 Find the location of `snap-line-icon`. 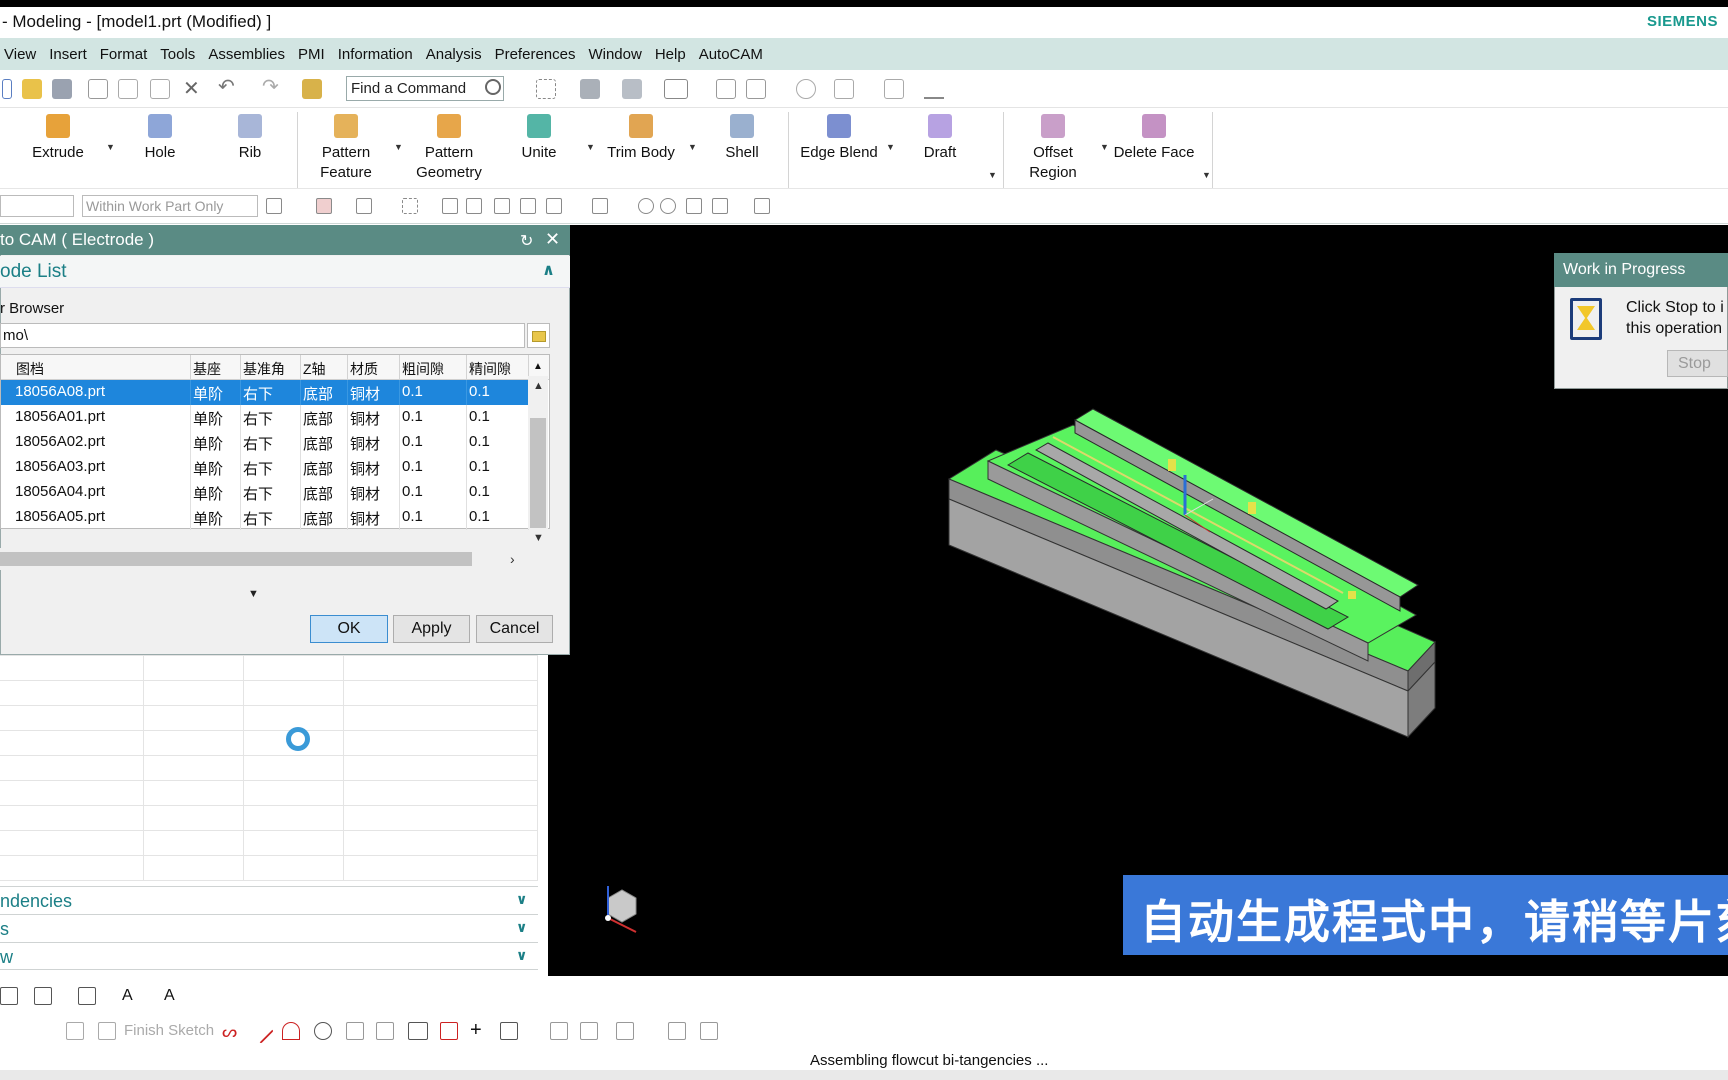

snap-line-icon is located at coordinates (720, 206).